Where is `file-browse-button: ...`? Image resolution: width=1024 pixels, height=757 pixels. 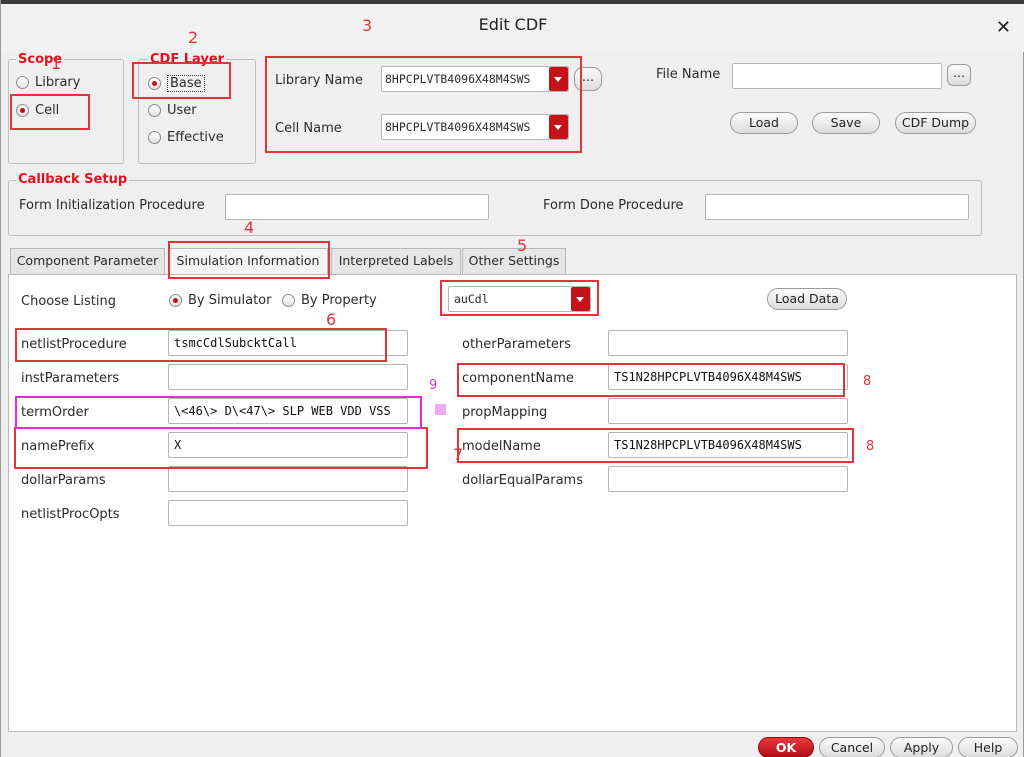
file-browse-button: ... is located at coordinates (959, 75).